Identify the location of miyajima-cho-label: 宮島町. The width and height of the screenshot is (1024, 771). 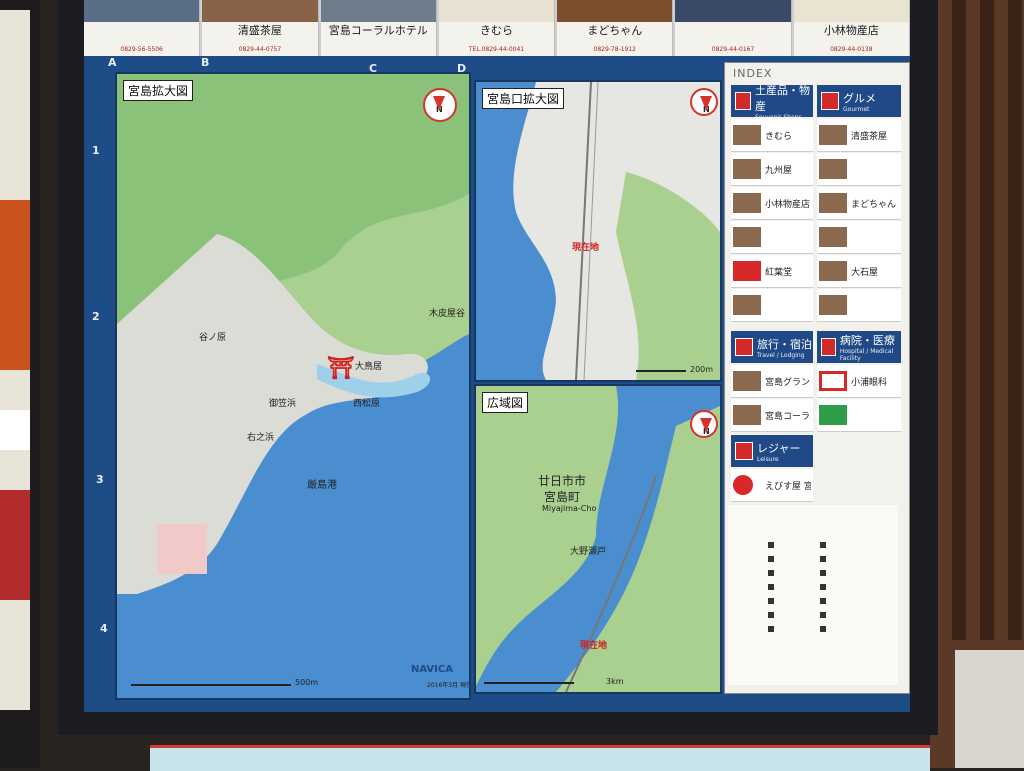
(562, 497).